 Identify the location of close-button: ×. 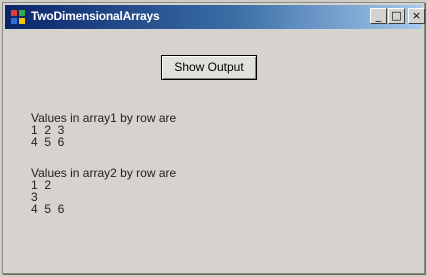
(416, 16).